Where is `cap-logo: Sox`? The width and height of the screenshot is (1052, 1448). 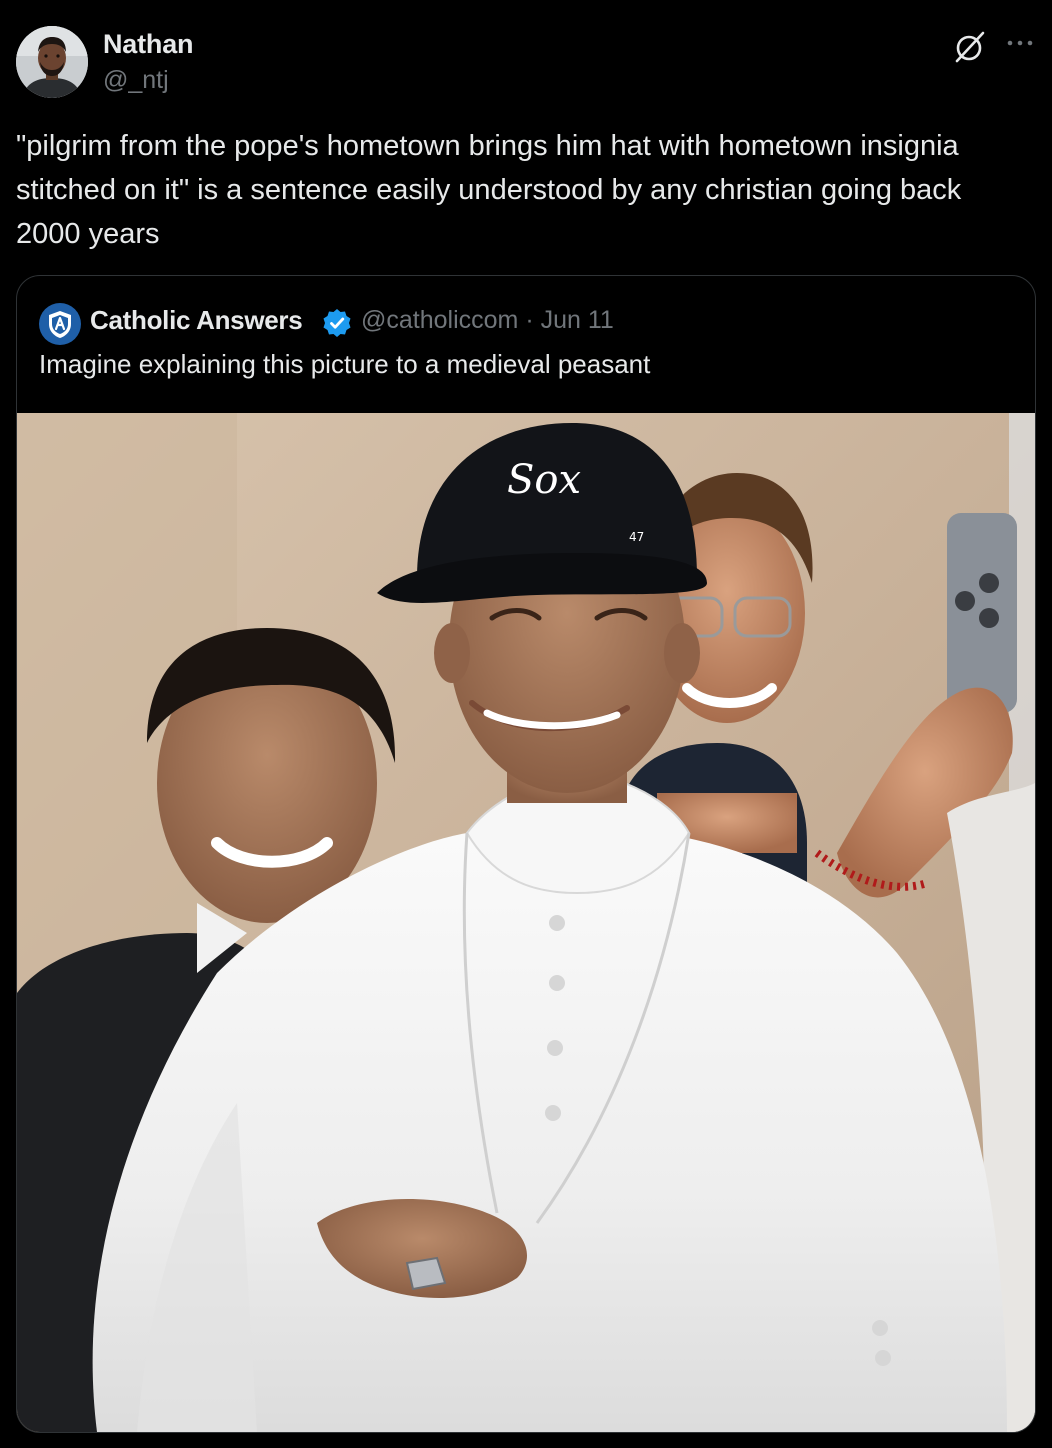
cap-logo: Sox is located at coordinates (544, 480).